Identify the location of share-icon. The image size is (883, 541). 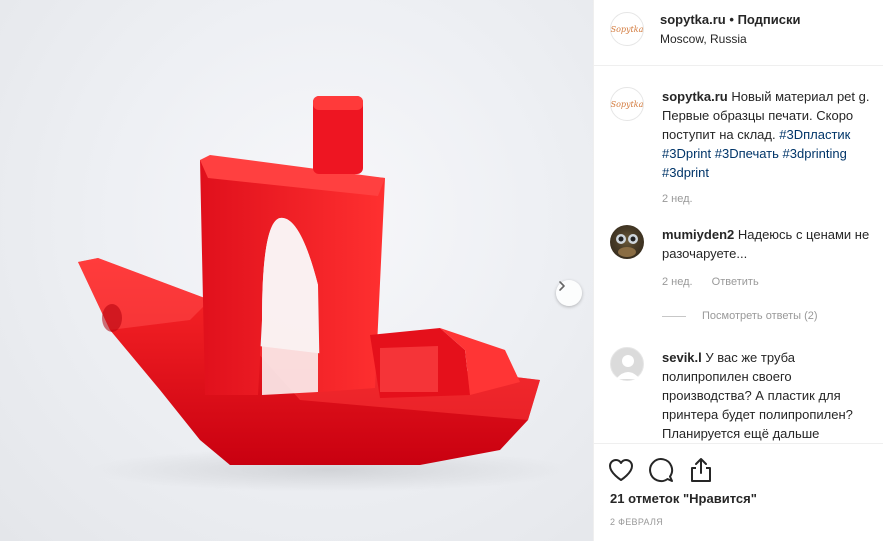
(701, 470).